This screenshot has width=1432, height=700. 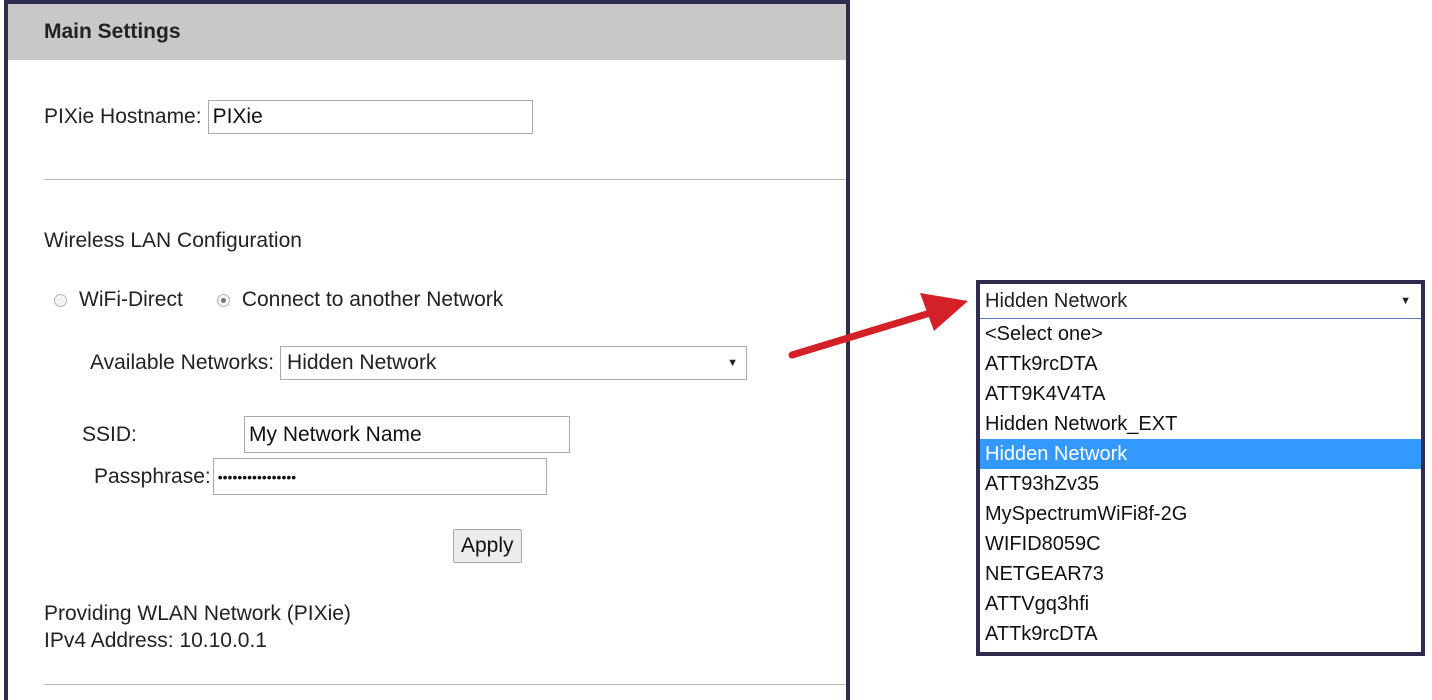 I want to click on dropdown-option: MySpectrumWiFi8f-2G, so click(x=1200, y=514).